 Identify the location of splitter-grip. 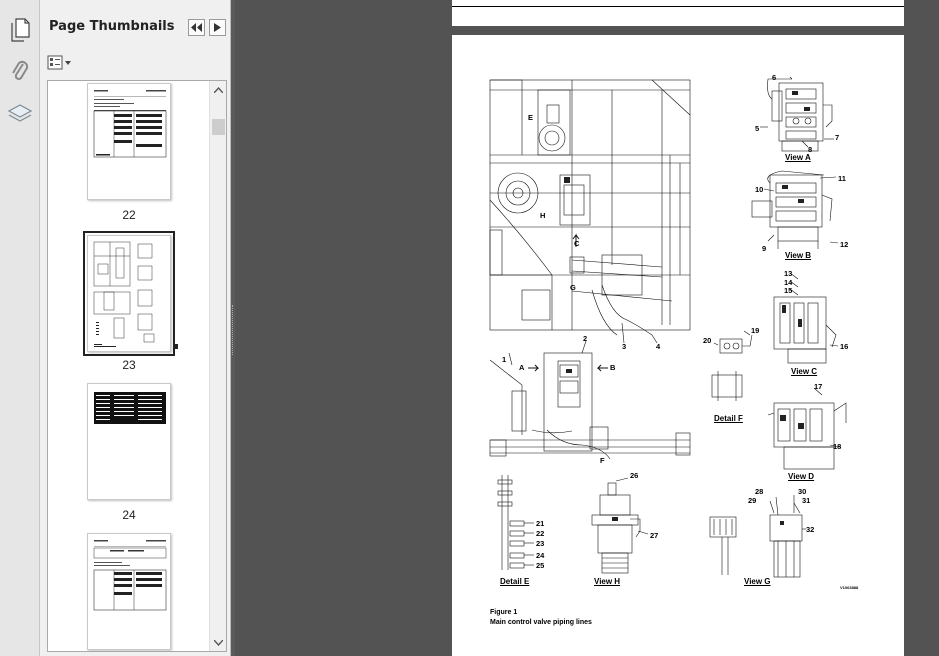
(233, 330).